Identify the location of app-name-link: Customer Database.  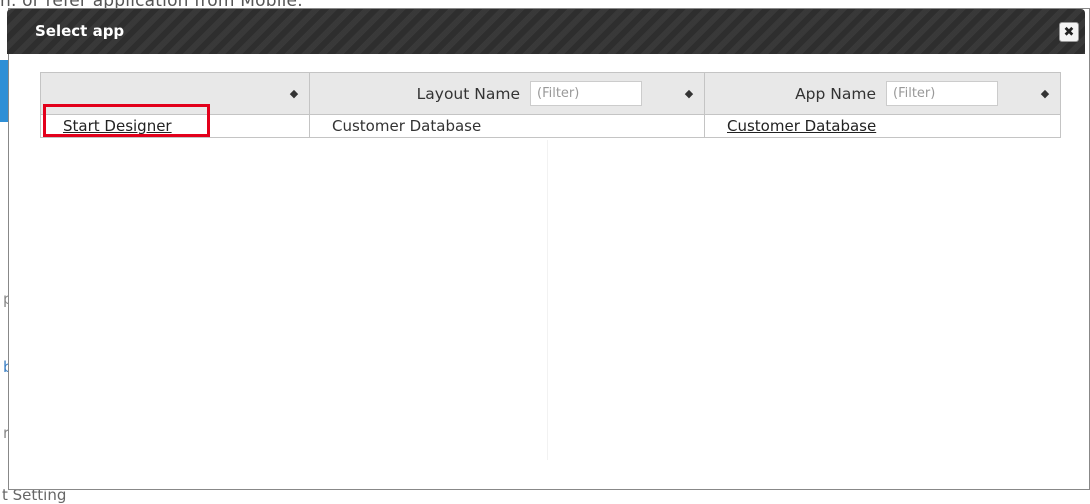
(801, 126).